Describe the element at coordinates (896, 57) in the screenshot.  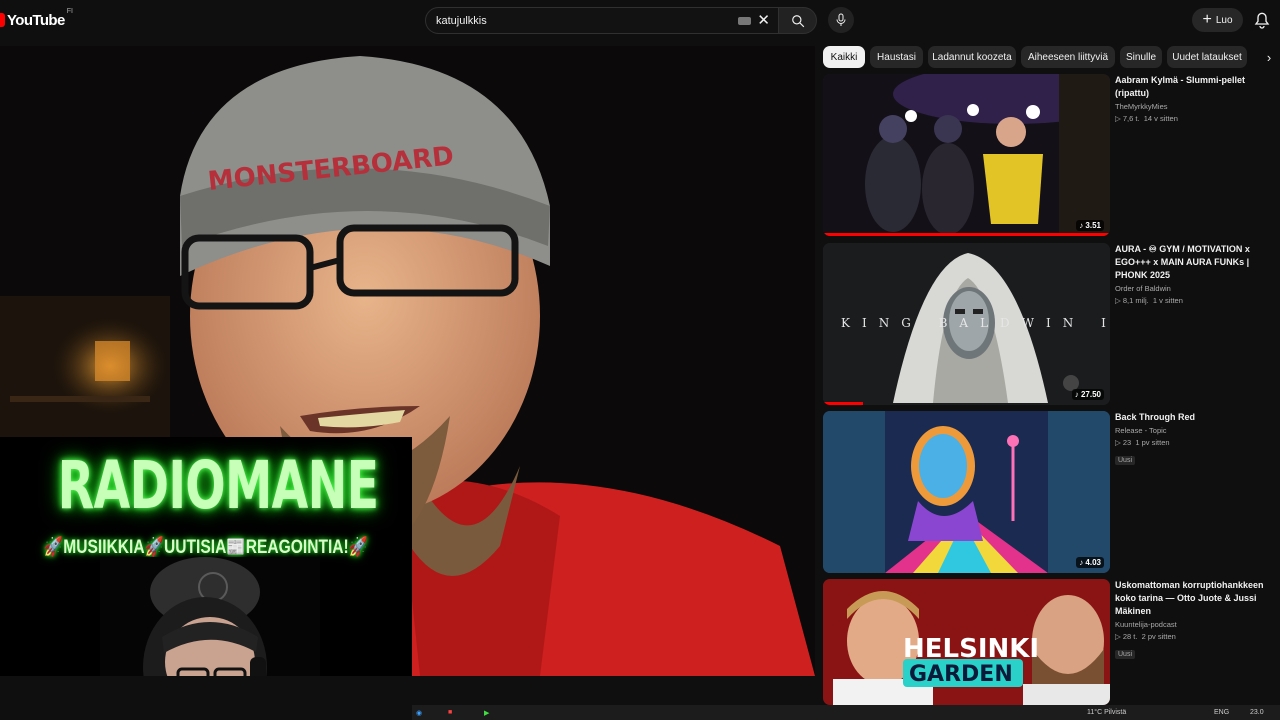
I see `chip-haustasi: Haustasi` at that location.